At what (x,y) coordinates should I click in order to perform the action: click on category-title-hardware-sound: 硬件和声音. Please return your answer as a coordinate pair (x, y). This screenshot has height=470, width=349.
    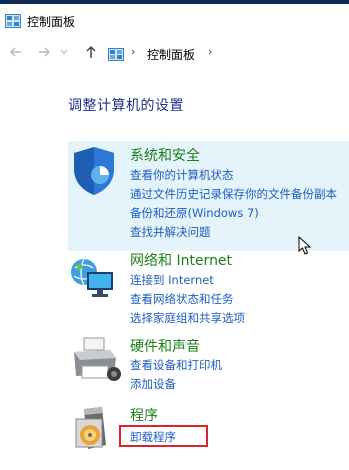
    Looking at the image, I should click on (165, 346).